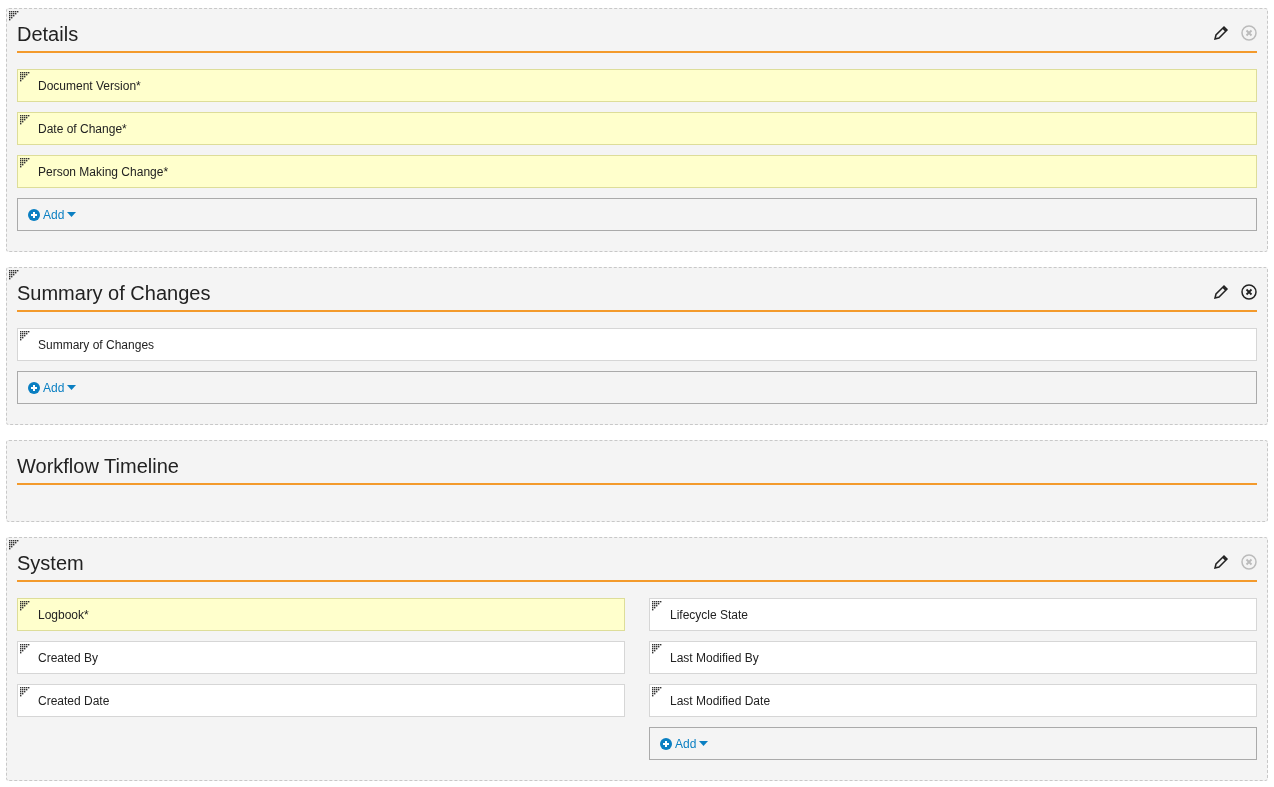 Image resolution: width=1274 pixels, height=787 pixels. I want to click on field-row: Created Date, so click(321, 700).